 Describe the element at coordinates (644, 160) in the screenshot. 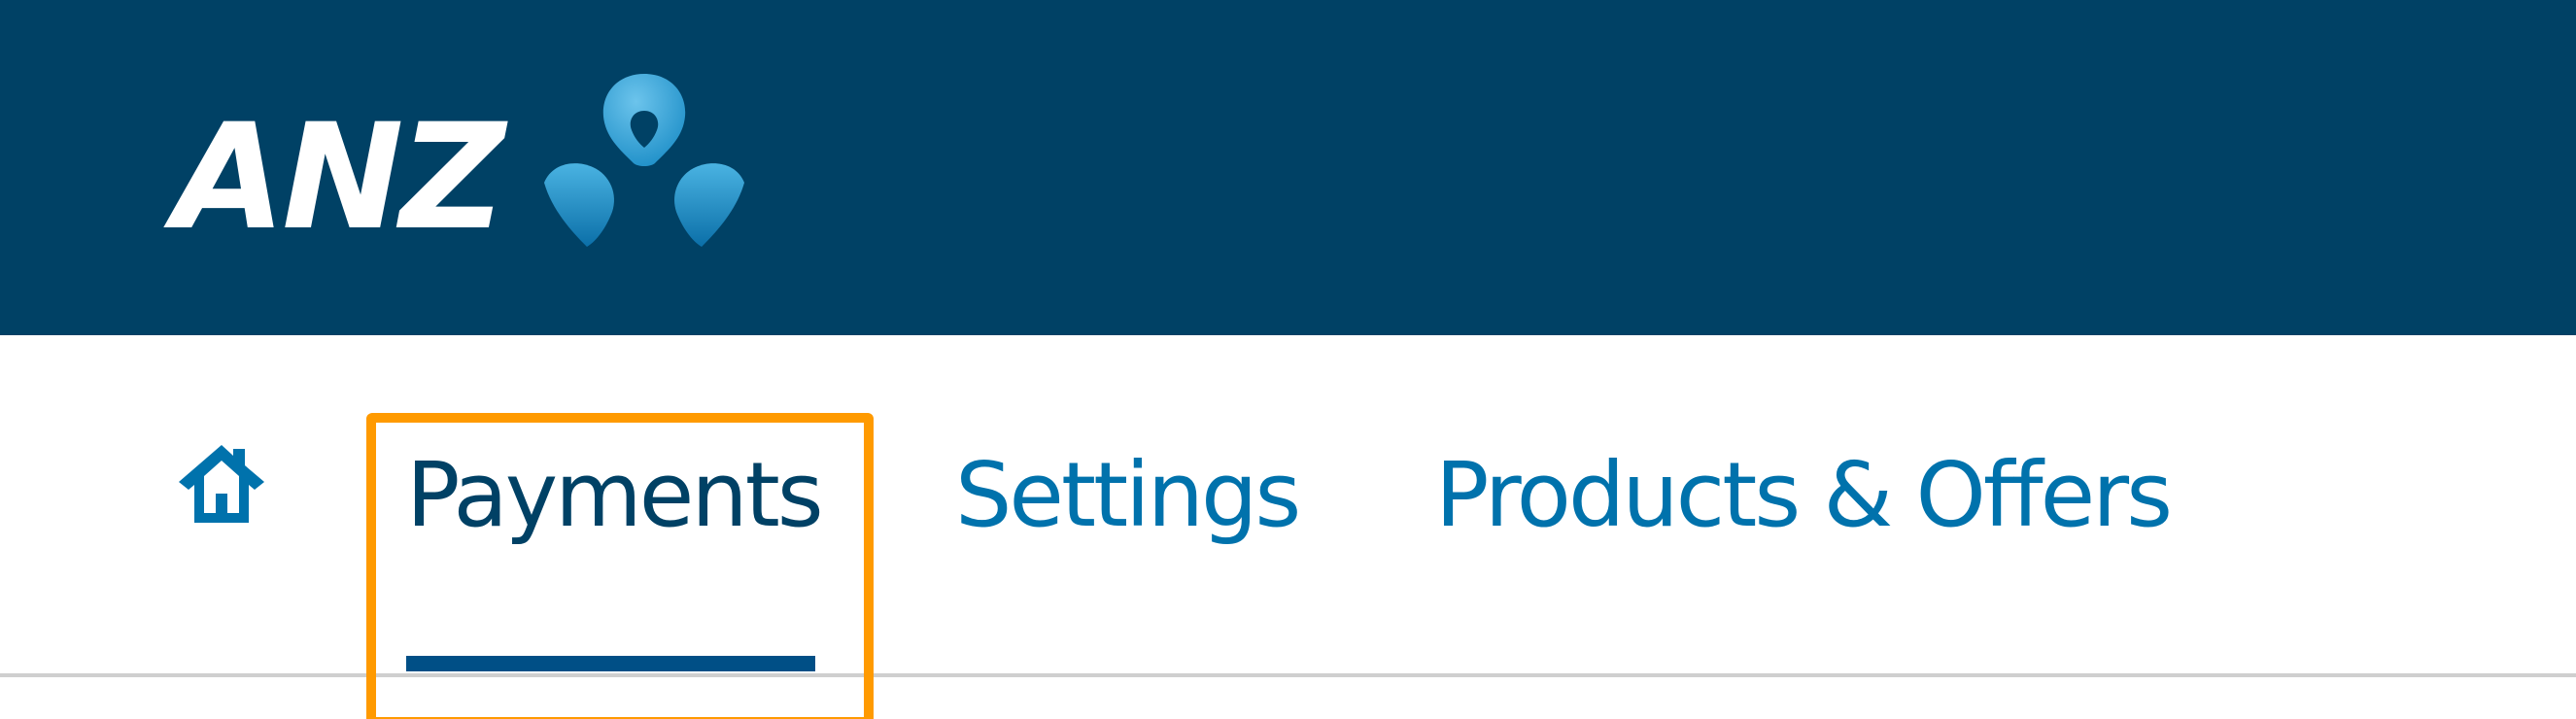

I see `anz-people-mark-icon` at that location.